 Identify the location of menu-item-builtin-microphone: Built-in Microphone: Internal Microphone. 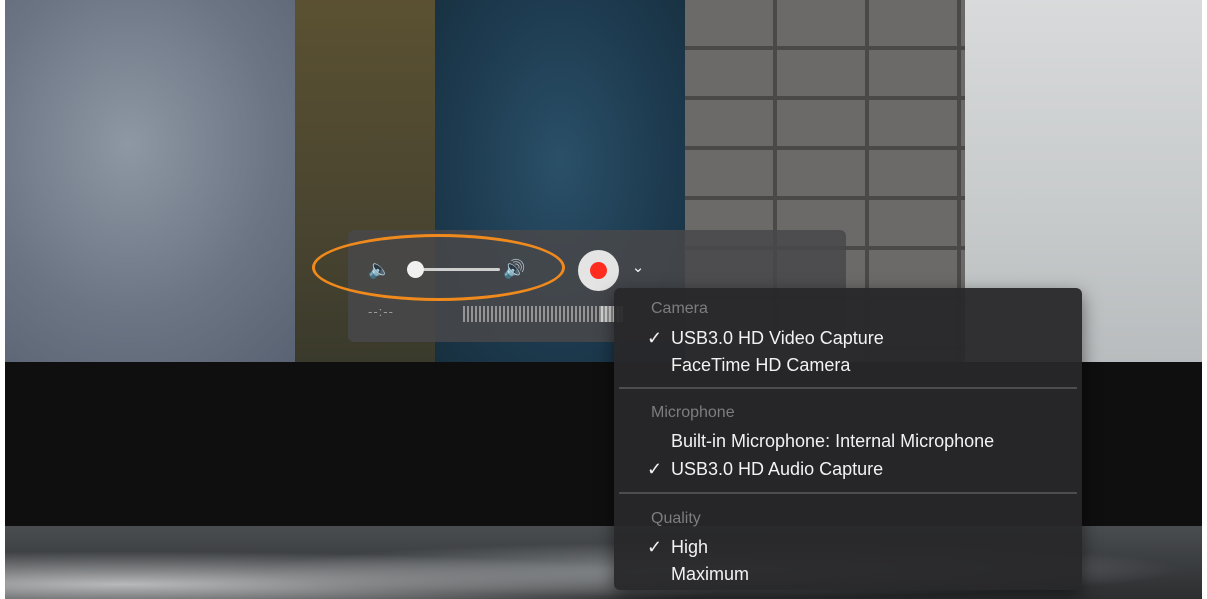
(848, 441).